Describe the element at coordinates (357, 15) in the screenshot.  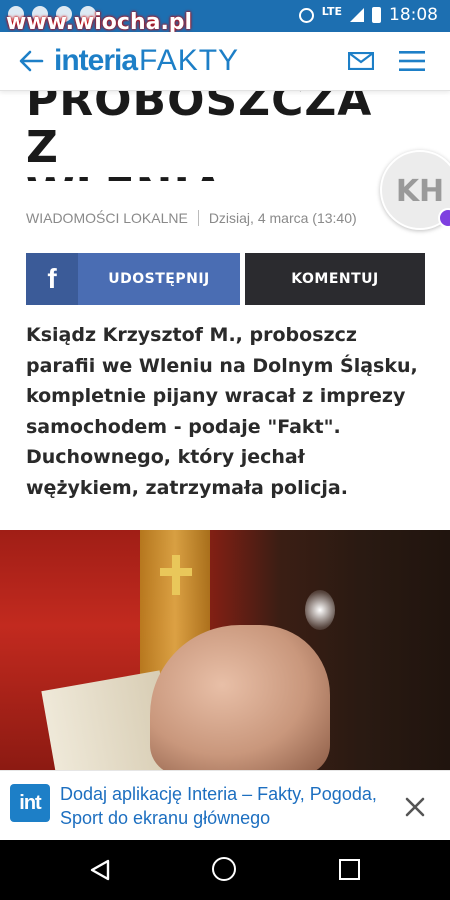
I see `signal-icon` at that location.